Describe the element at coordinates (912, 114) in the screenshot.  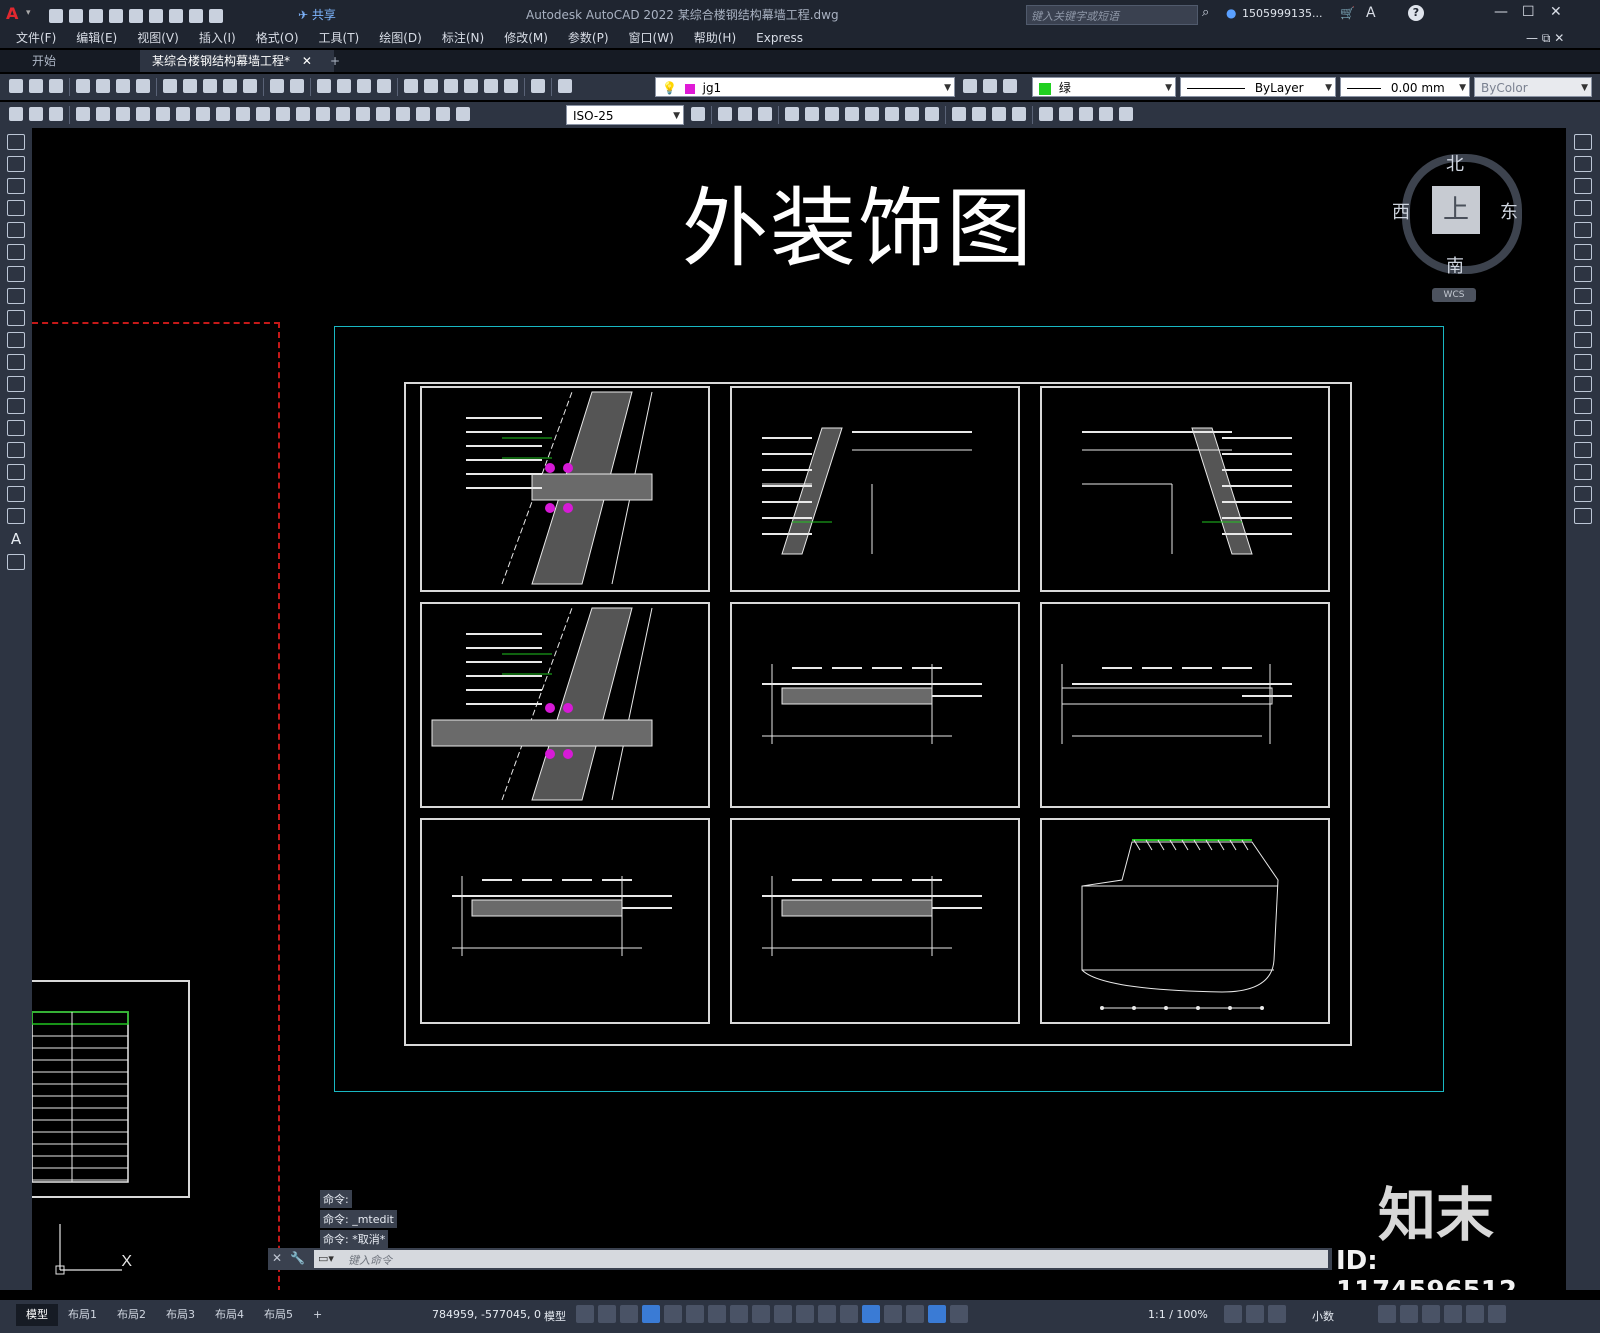
I see `copy-faces-icon` at that location.